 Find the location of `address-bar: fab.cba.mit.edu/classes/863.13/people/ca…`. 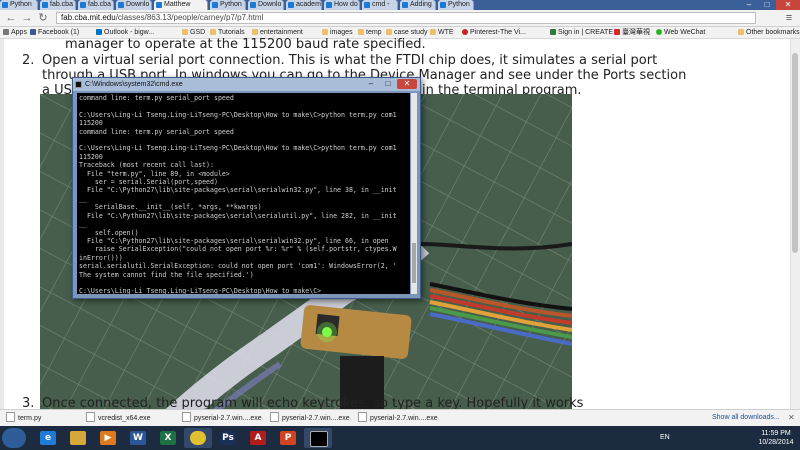

address-bar: fab.cba.mit.edu/classes/863.13/people/ca… is located at coordinates (406, 18).